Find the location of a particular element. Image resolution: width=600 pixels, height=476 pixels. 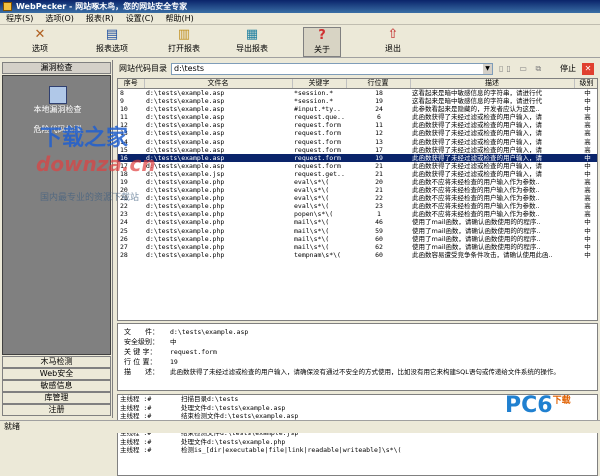

report-options-button: ▤ 报表选项 is located at coordinates (112, 42).